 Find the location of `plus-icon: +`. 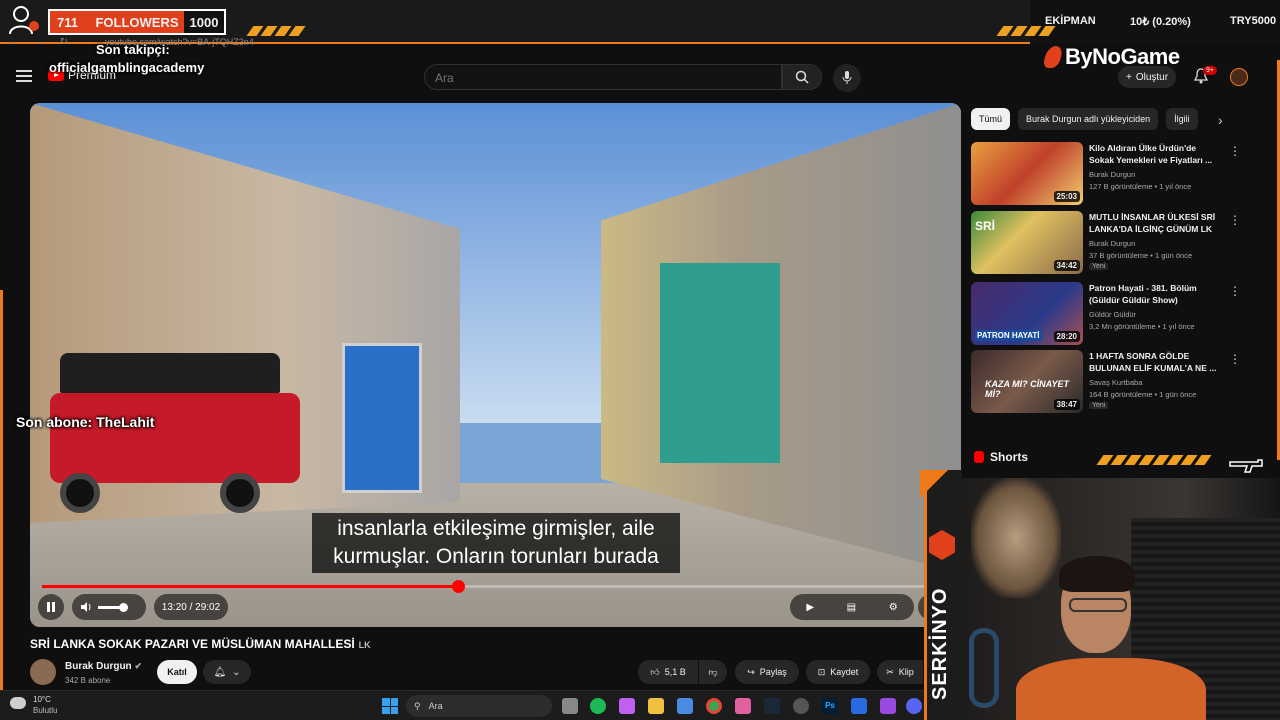

plus-icon: + is located at coordinates (1129, 77).